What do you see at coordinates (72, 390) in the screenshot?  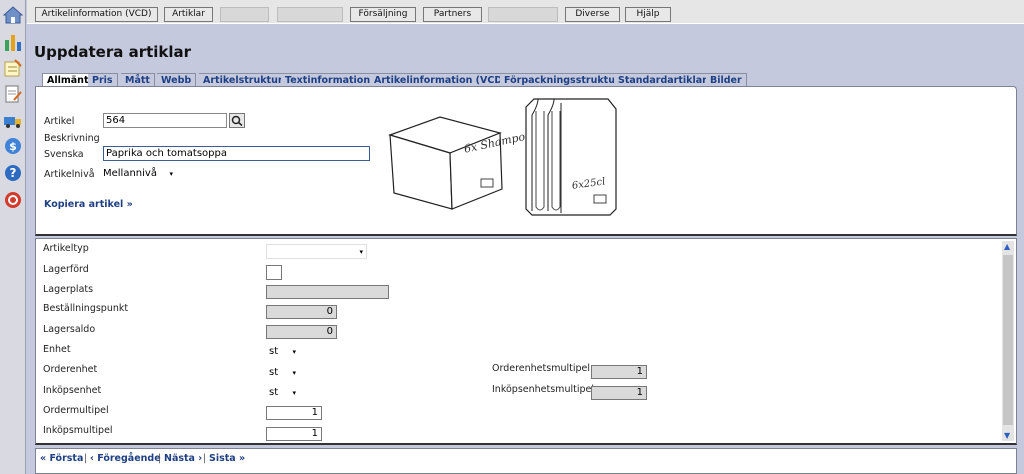 I see `inkopsenhet-label: Inköpsenhet` at bounding box center [72, 390].